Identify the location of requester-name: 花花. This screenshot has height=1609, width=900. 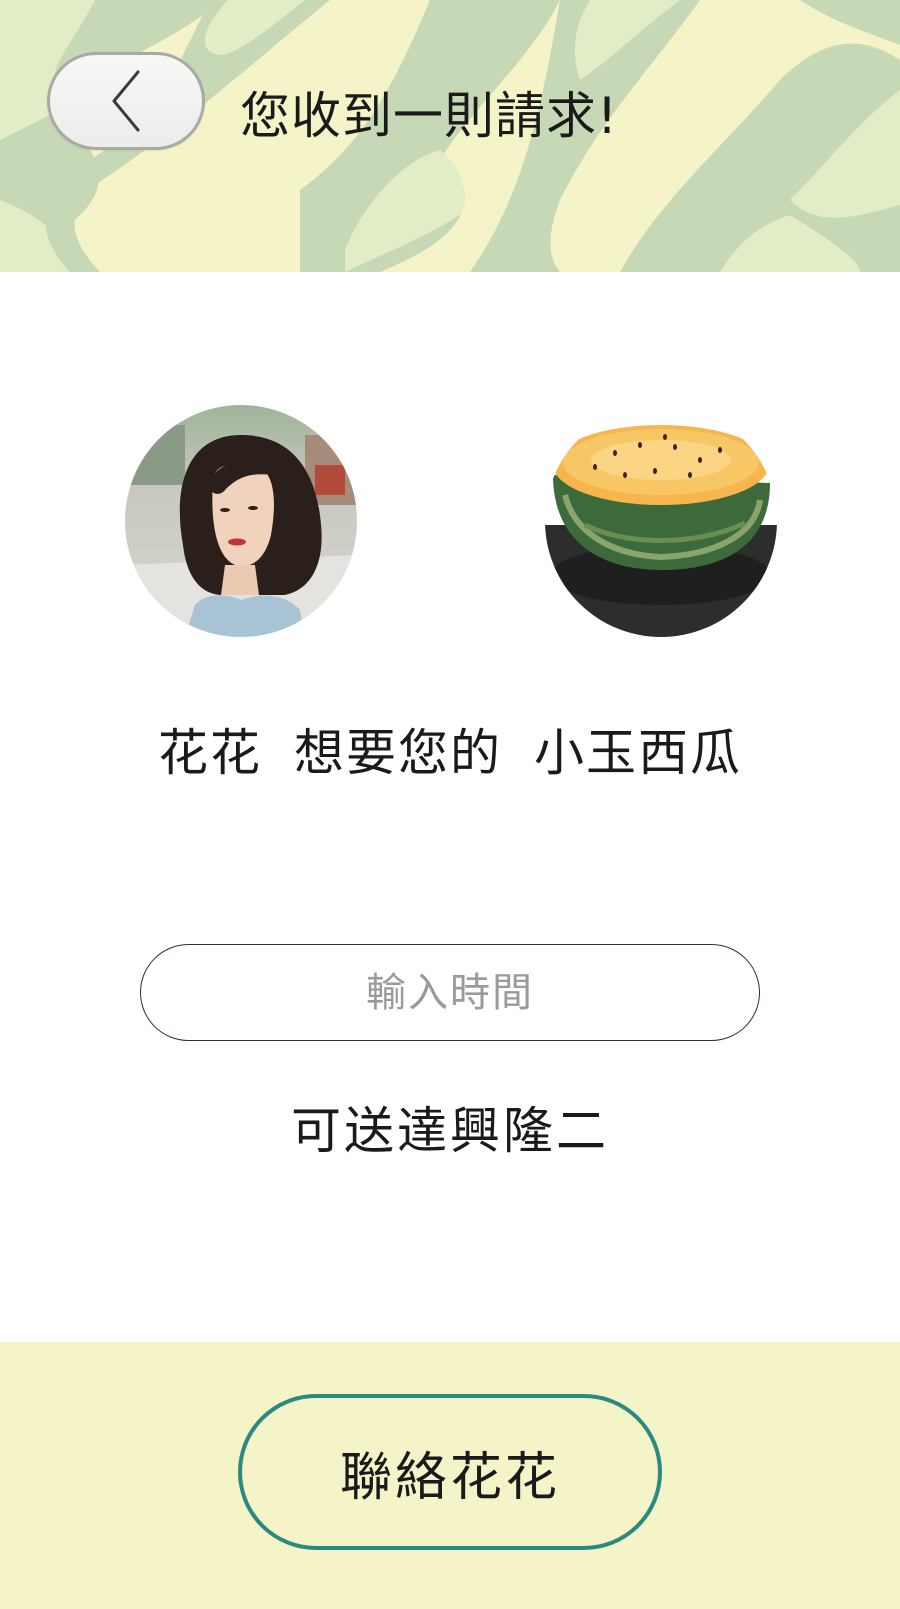
(210, 753).